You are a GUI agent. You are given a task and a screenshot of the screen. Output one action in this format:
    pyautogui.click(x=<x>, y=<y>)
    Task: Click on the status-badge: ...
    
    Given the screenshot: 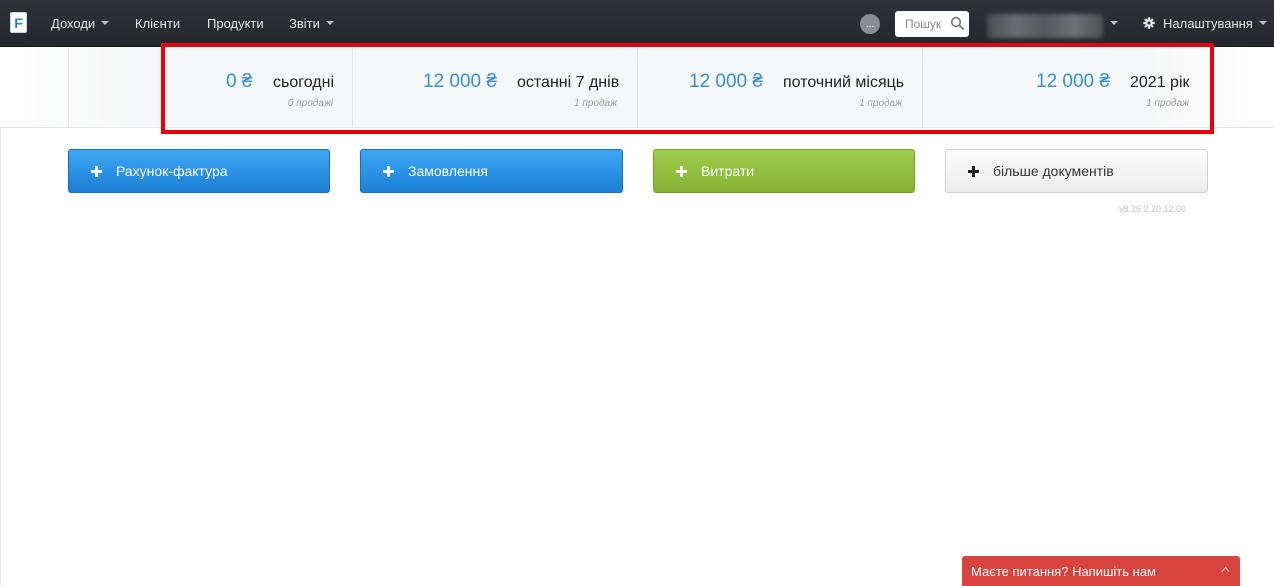 What is the action you would take?
    pyautogui.click(x=870, y=24)
    